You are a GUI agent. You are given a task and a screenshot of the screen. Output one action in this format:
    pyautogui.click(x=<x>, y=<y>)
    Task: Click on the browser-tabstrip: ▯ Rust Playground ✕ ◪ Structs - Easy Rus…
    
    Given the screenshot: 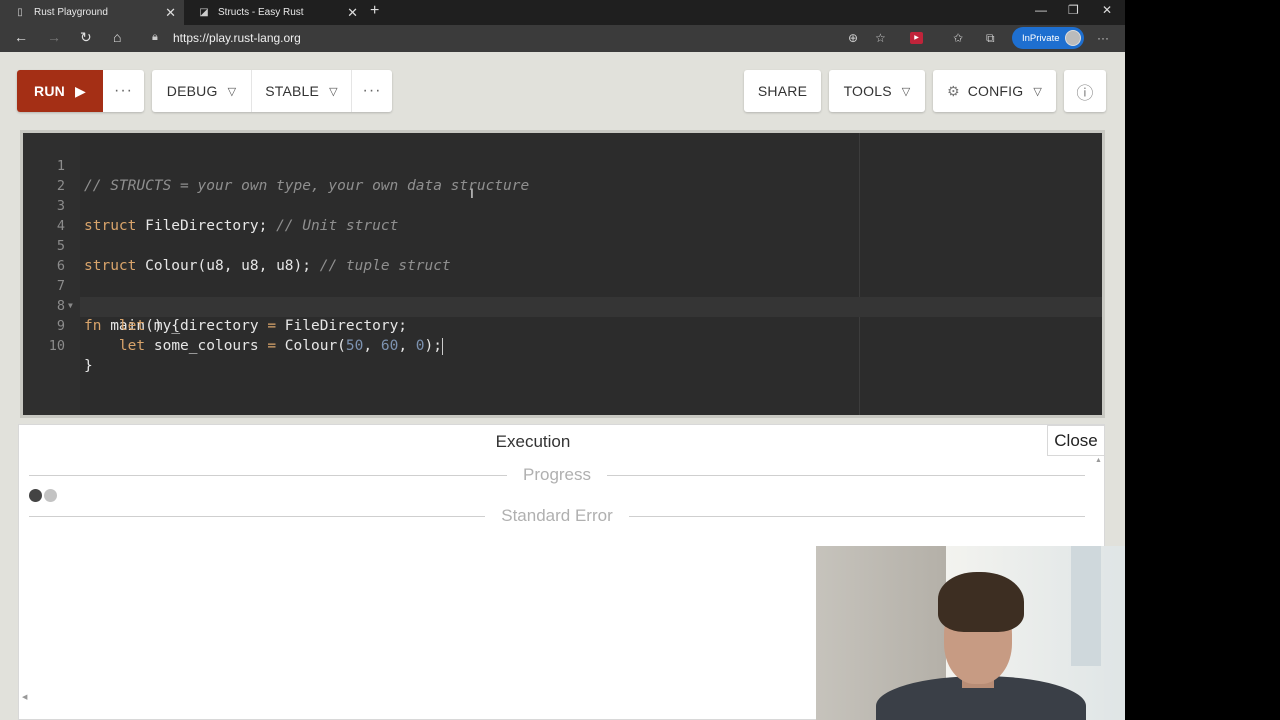 What is the action you would take?
    pyautogui.click(x=562, y=12)
    